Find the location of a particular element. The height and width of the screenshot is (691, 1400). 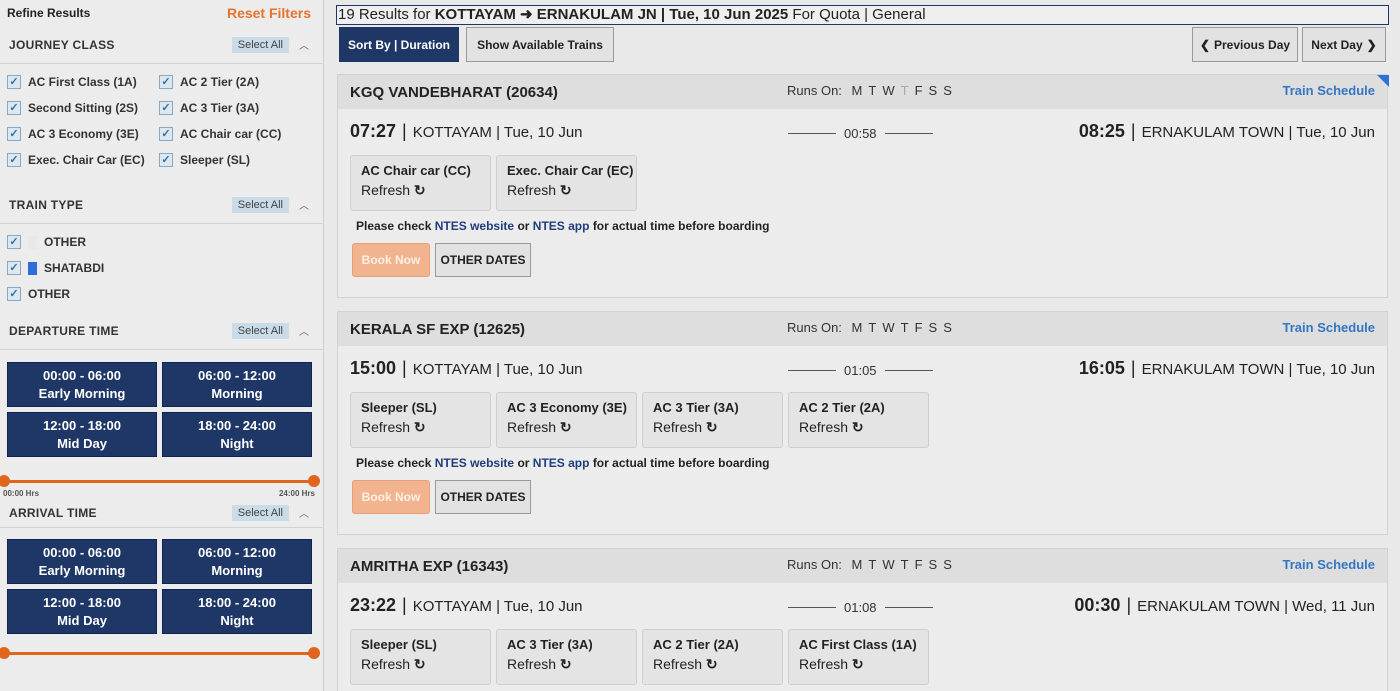

run-day: M is located at coordinates (857, 90).